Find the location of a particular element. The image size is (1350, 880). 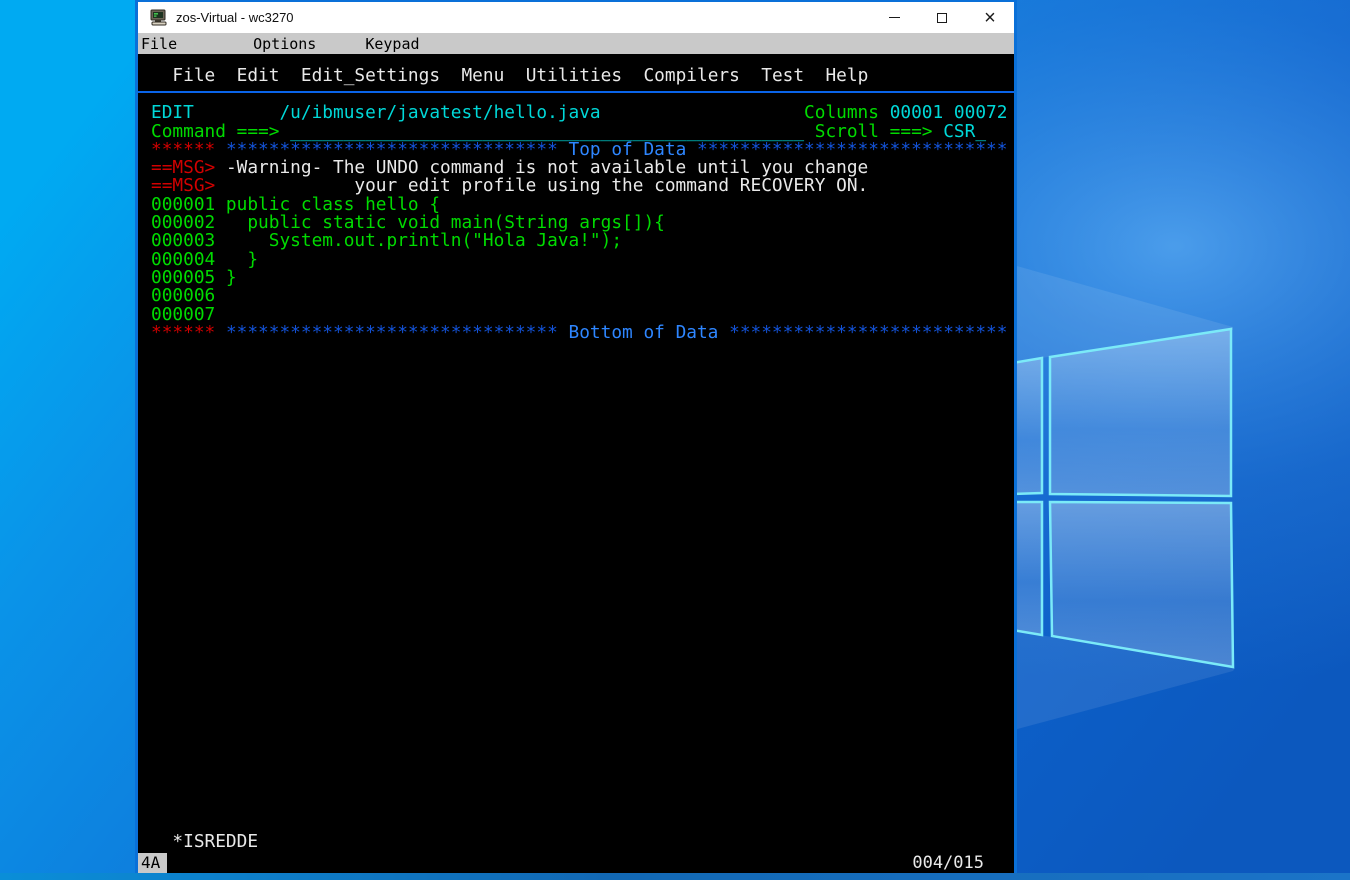

menu-options: Options is located at coordinates (284, 44).